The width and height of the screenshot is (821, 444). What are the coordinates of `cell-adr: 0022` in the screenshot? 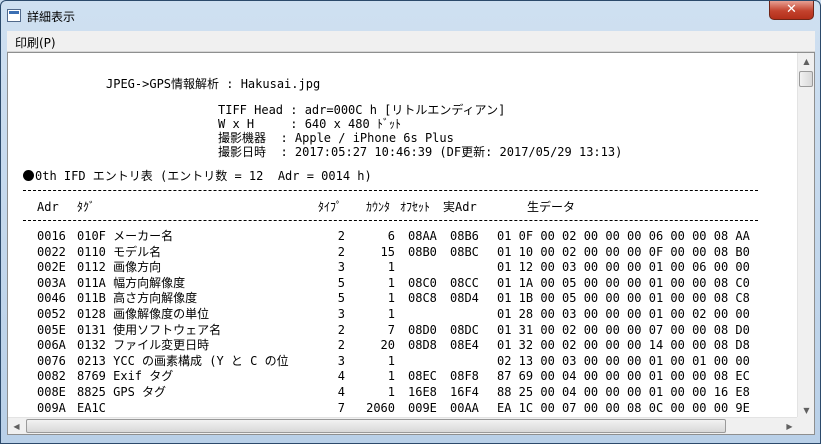 It's located at (51, 251).